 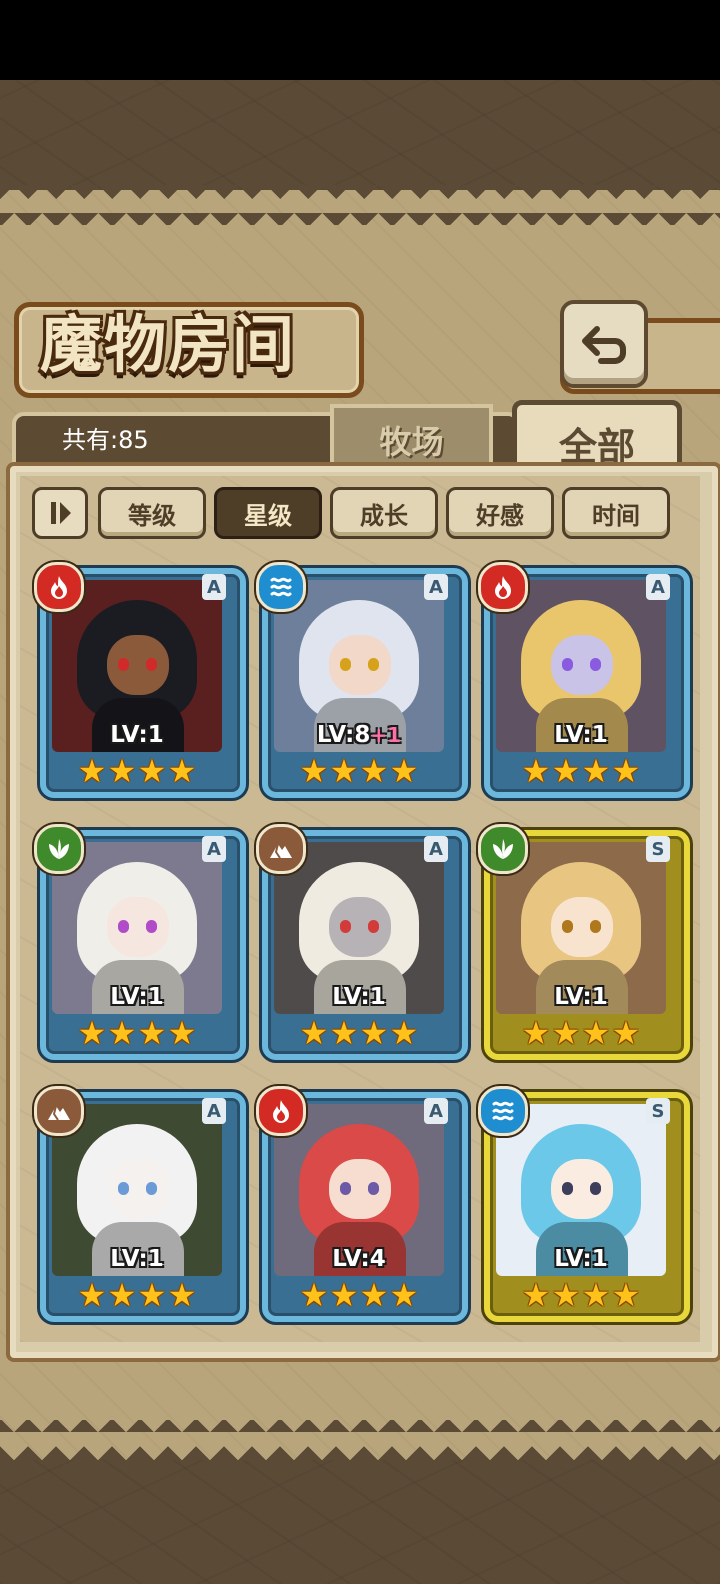 I want to click on level-bonus: +1, so click(x=386, y=735).